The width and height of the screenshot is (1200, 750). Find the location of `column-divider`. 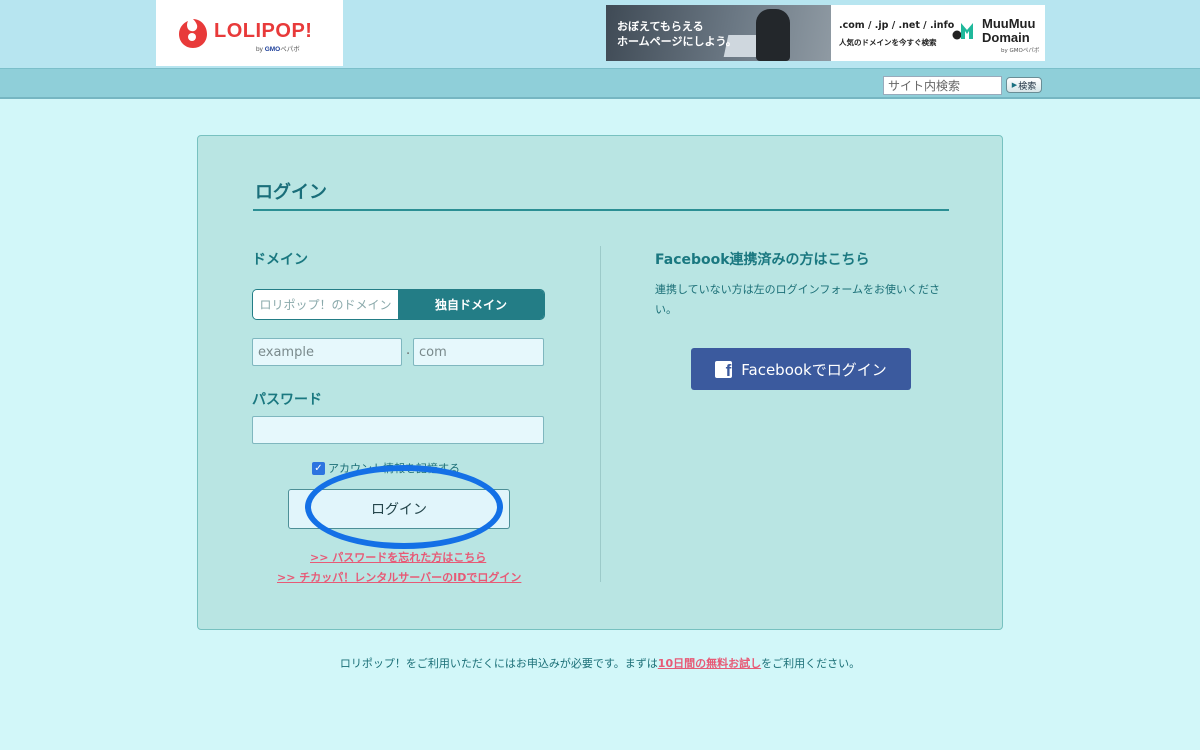

column-divider is located at coordinates (600, 414).